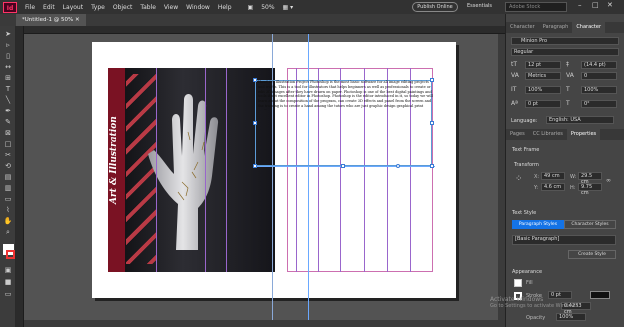 This screenshot has width=624, height=327. I want to click on tab-character-a: Character, so click(522, 27).